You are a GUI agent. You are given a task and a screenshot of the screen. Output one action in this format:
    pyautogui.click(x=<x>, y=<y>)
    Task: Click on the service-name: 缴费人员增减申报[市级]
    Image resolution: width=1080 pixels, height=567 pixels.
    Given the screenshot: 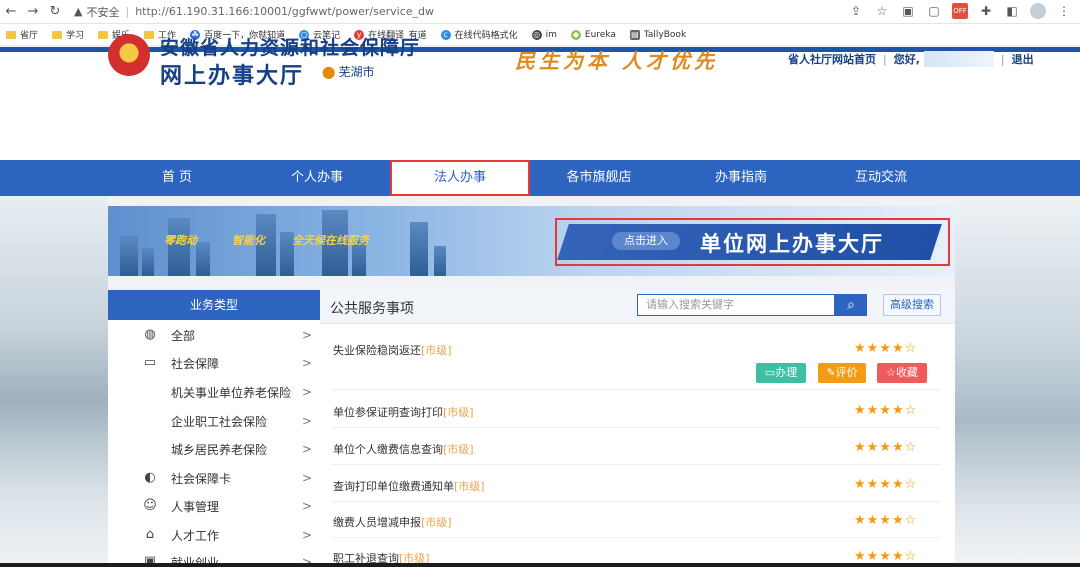 What is the action you would take?
    pyautogui.click(x=392, y=522)
    